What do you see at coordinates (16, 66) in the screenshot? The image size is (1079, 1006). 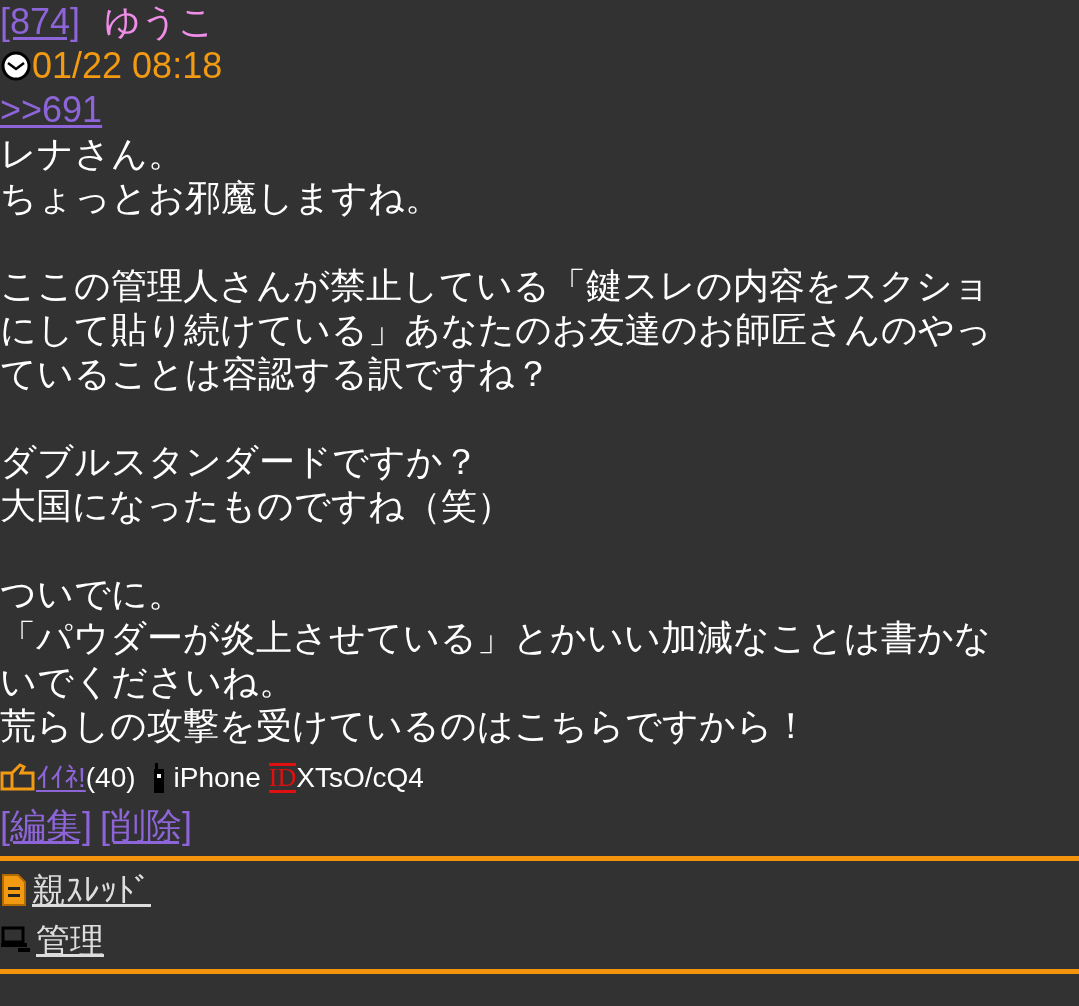 I see `clock-icon` at bounding box center [16, 66].